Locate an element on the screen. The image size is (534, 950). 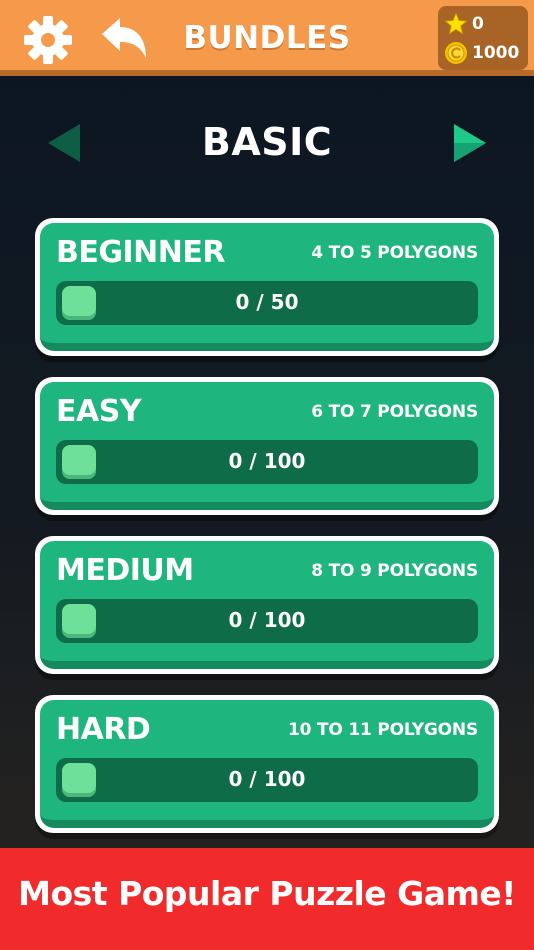
coins-counter: 1000 is located at coordinates (481, 53).